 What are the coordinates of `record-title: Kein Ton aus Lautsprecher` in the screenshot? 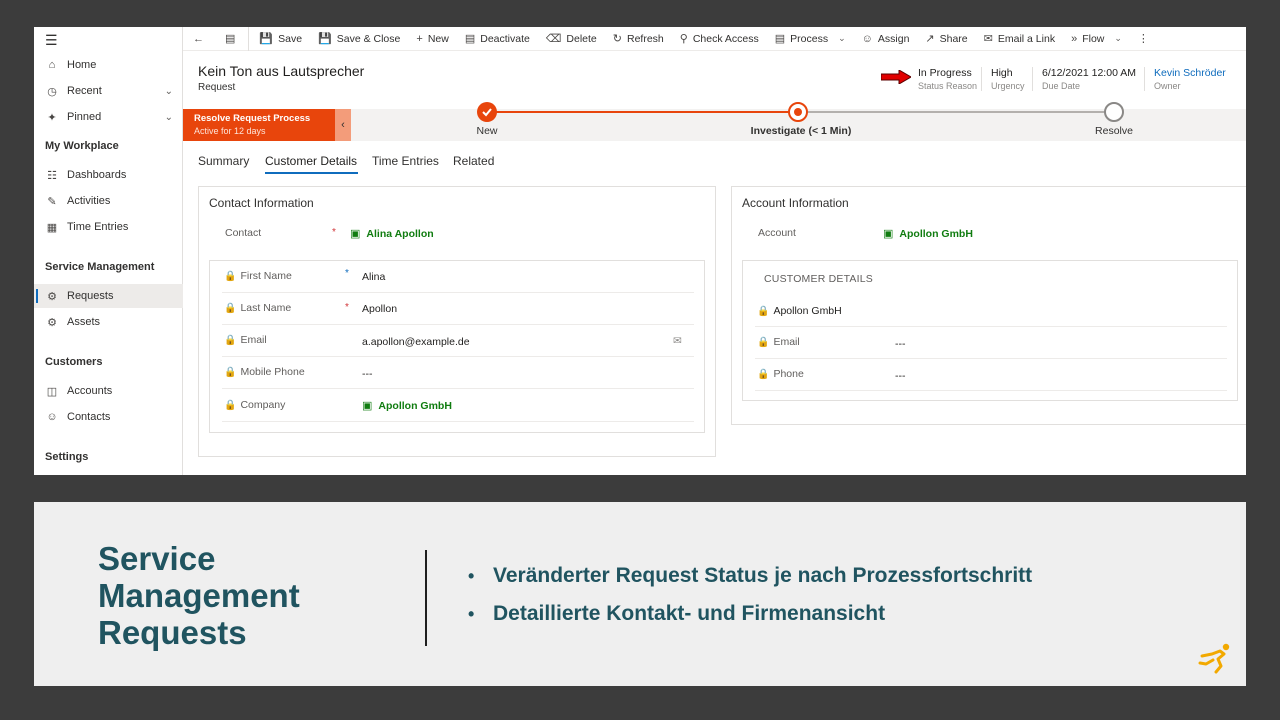 It's located at (281, 71).